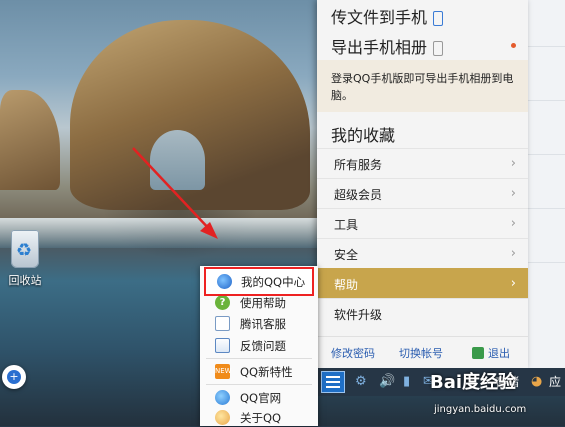  Describe the element at coordinates (224, 281) in the screenshot. I see `qq-icon` at that location.